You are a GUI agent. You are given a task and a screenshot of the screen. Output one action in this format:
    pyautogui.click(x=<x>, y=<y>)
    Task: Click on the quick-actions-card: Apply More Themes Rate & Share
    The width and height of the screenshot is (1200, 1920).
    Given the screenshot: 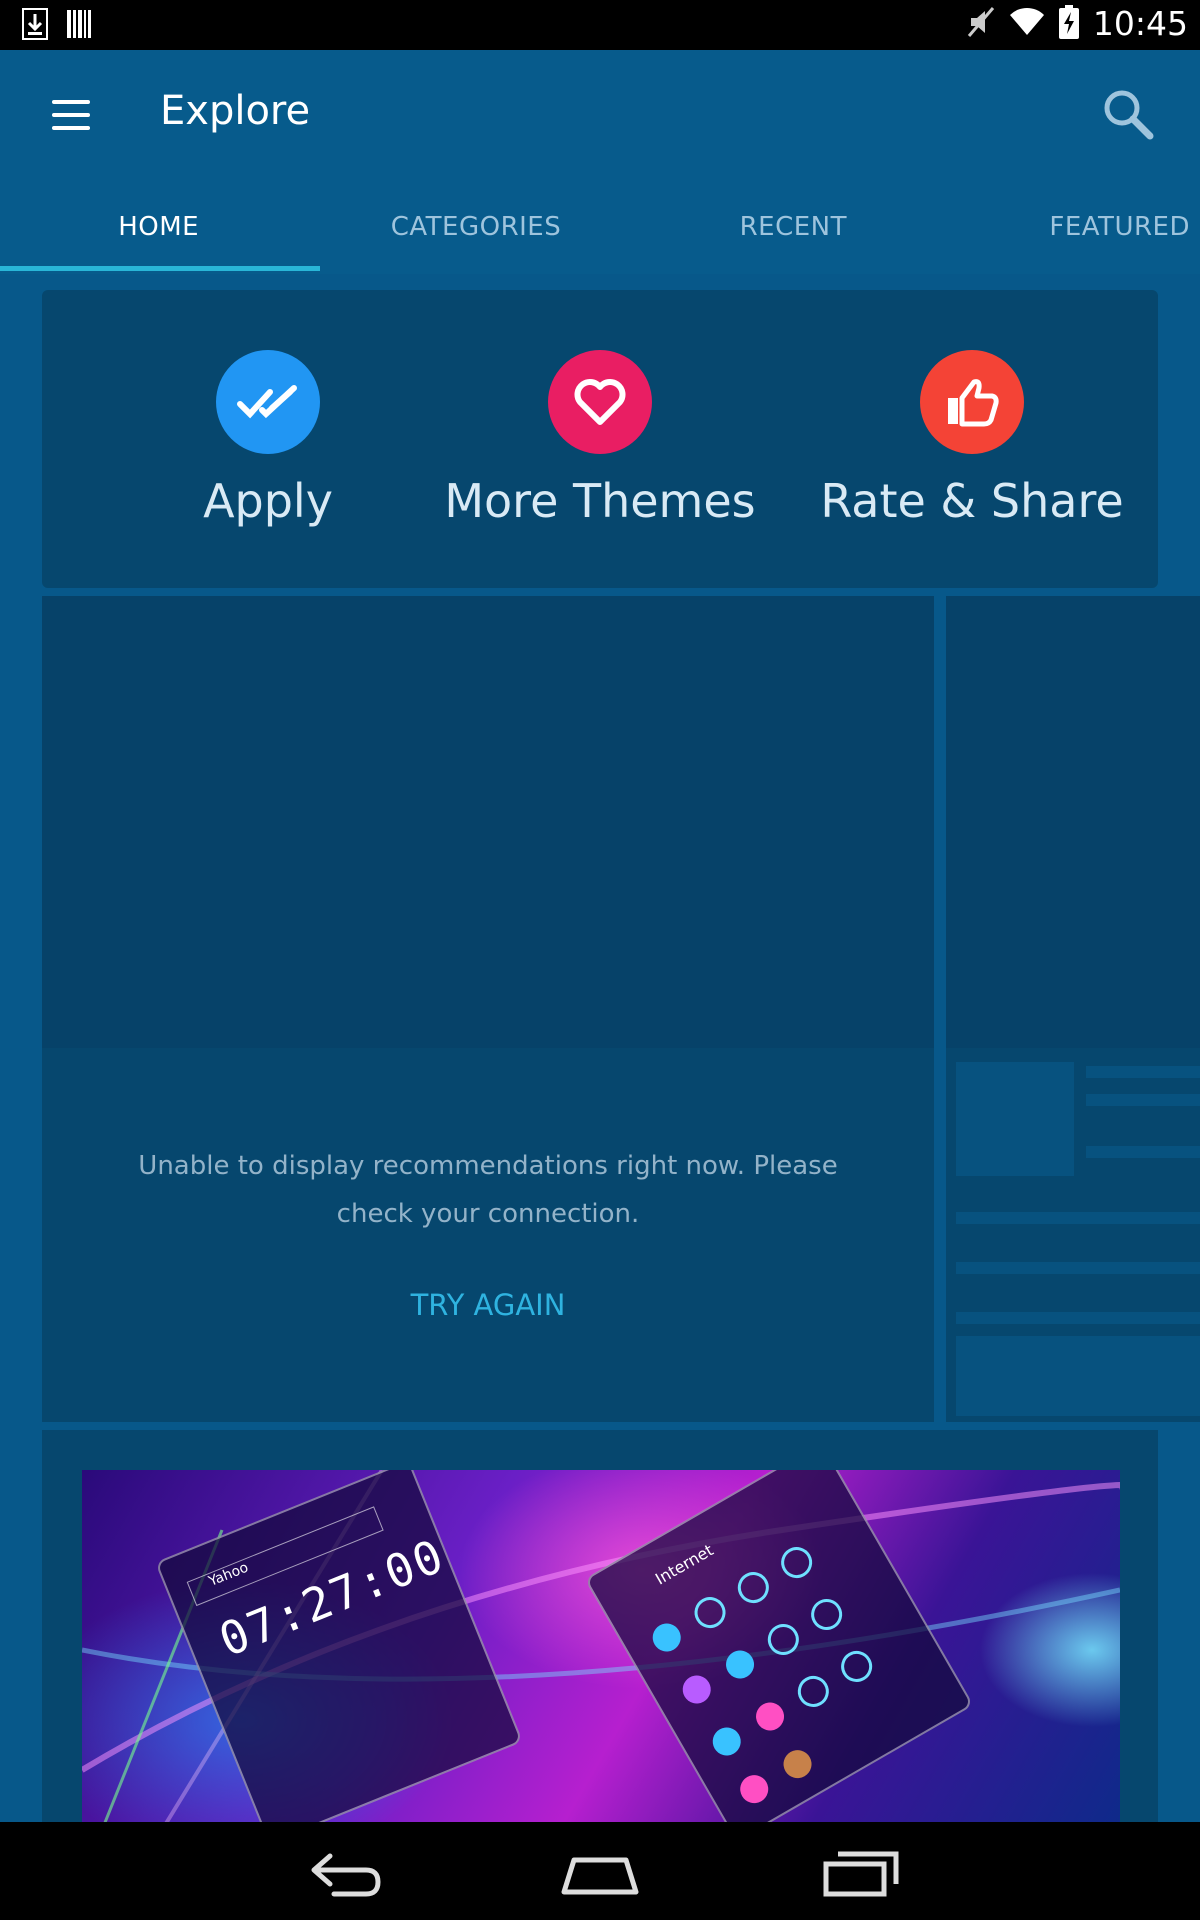 What is the action you would take?
    pyautogui.click(x=600, y=439)
    